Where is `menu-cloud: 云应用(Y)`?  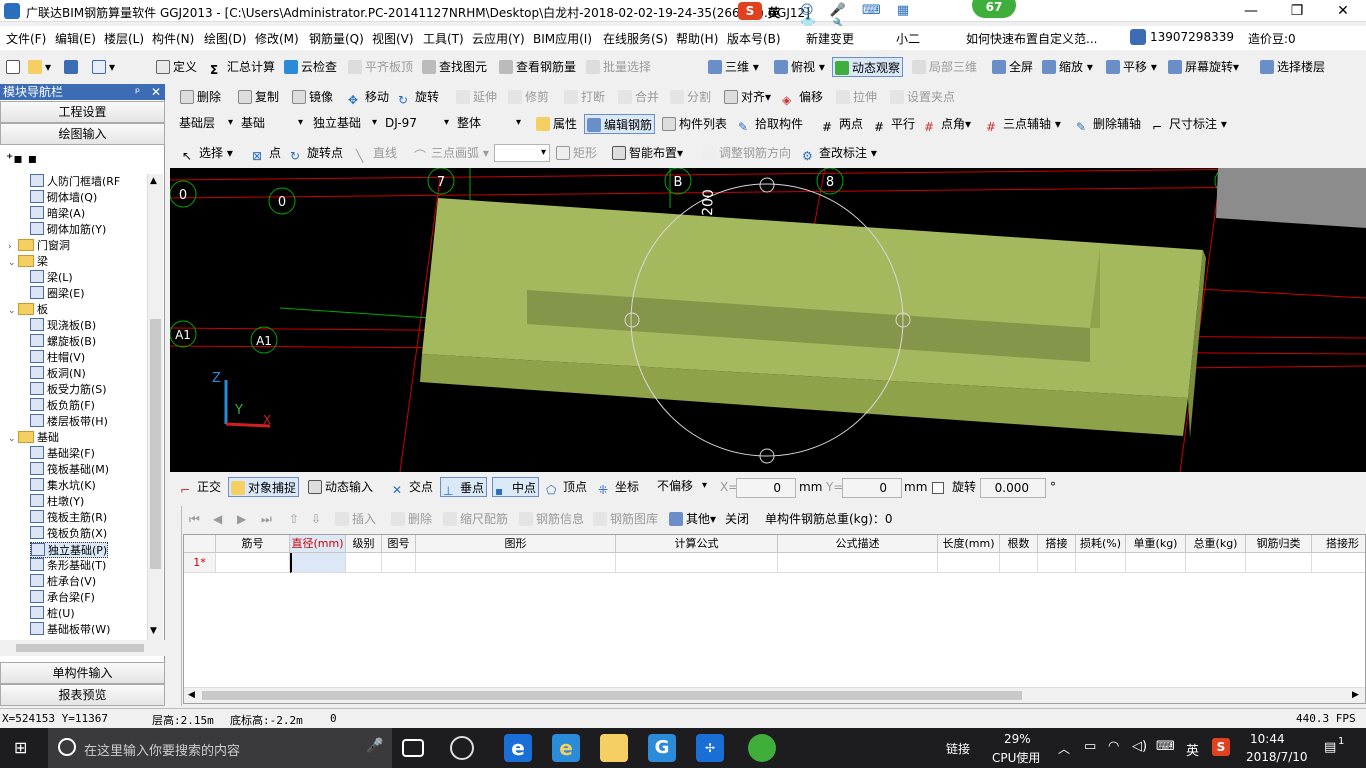
menu-cloud: 云应用(Y) is located at coordinates (498, 38).